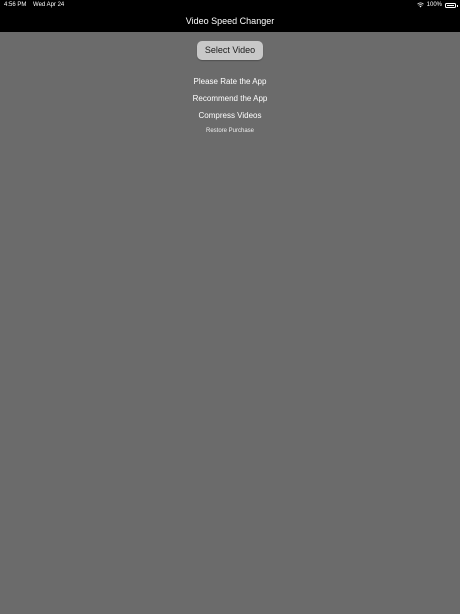  Describe the element at coordinates (420, 5) in the screenshot. I see `wifi-icon` at that location.